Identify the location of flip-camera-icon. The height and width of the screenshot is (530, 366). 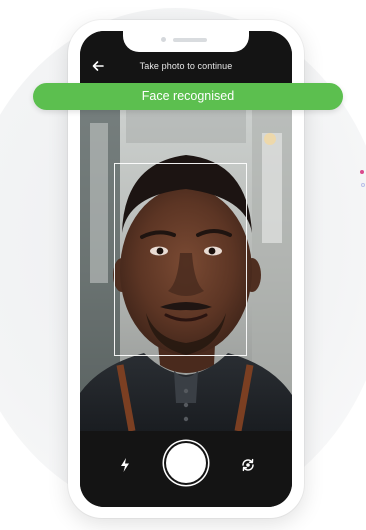
(248, 465).